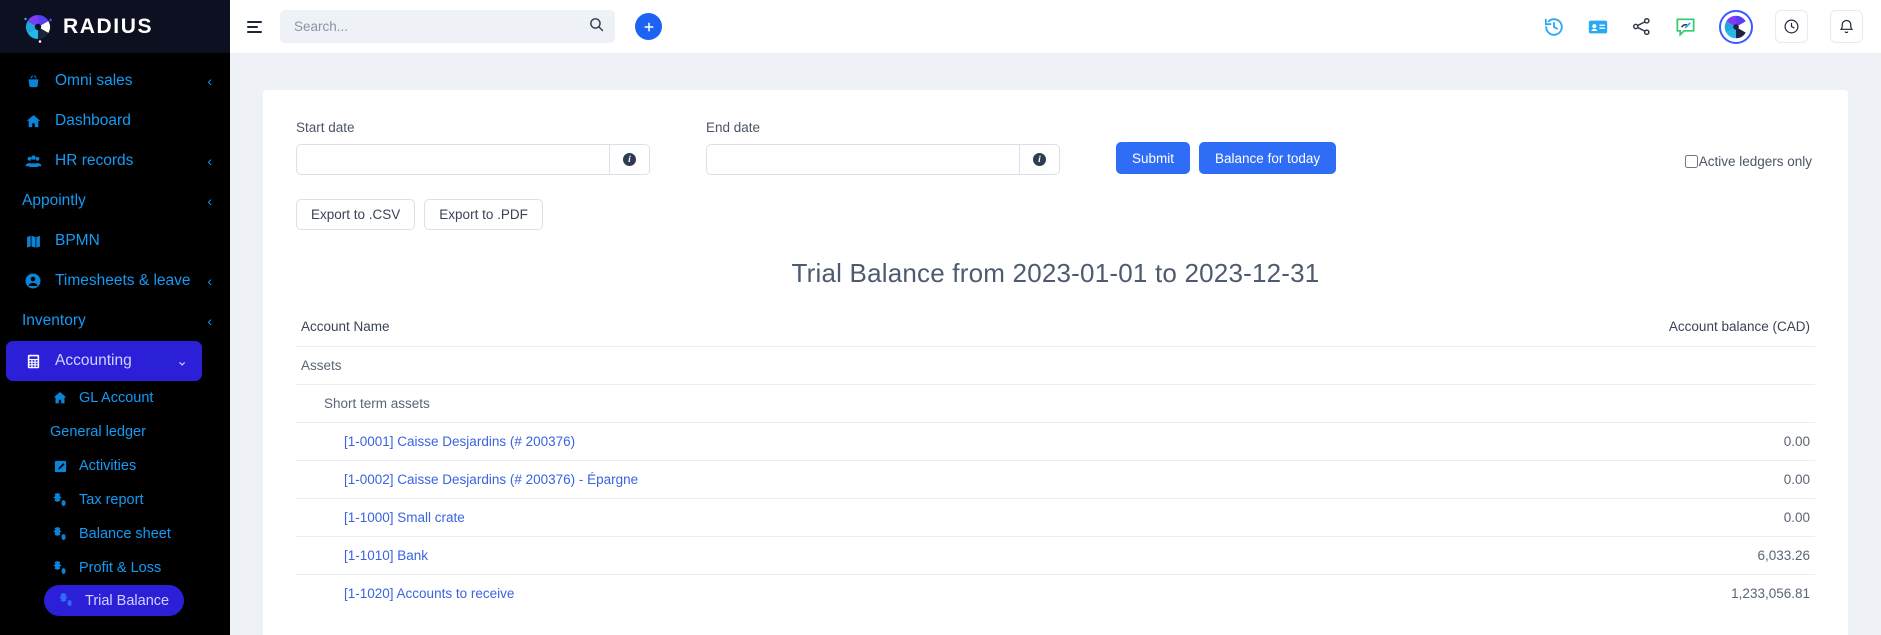  Describe the element at coordinates (1685, 26) in the screenshot. I see `chat-message-icon` at that location.